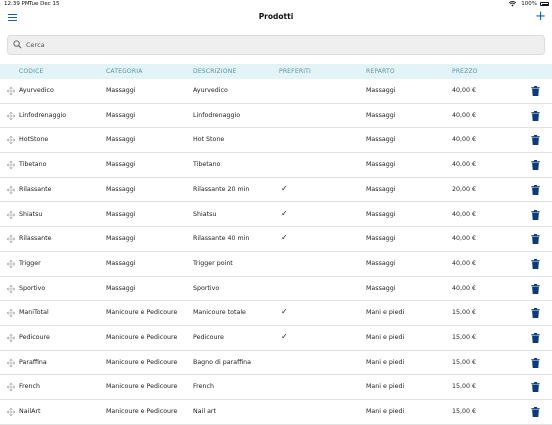 Image resolution: width=552 pixels, height=425 pixels. What do you see at coordinates (29, 387) in the screenshot?
I see `cell-codice: French` at bounding box center [29, 387].